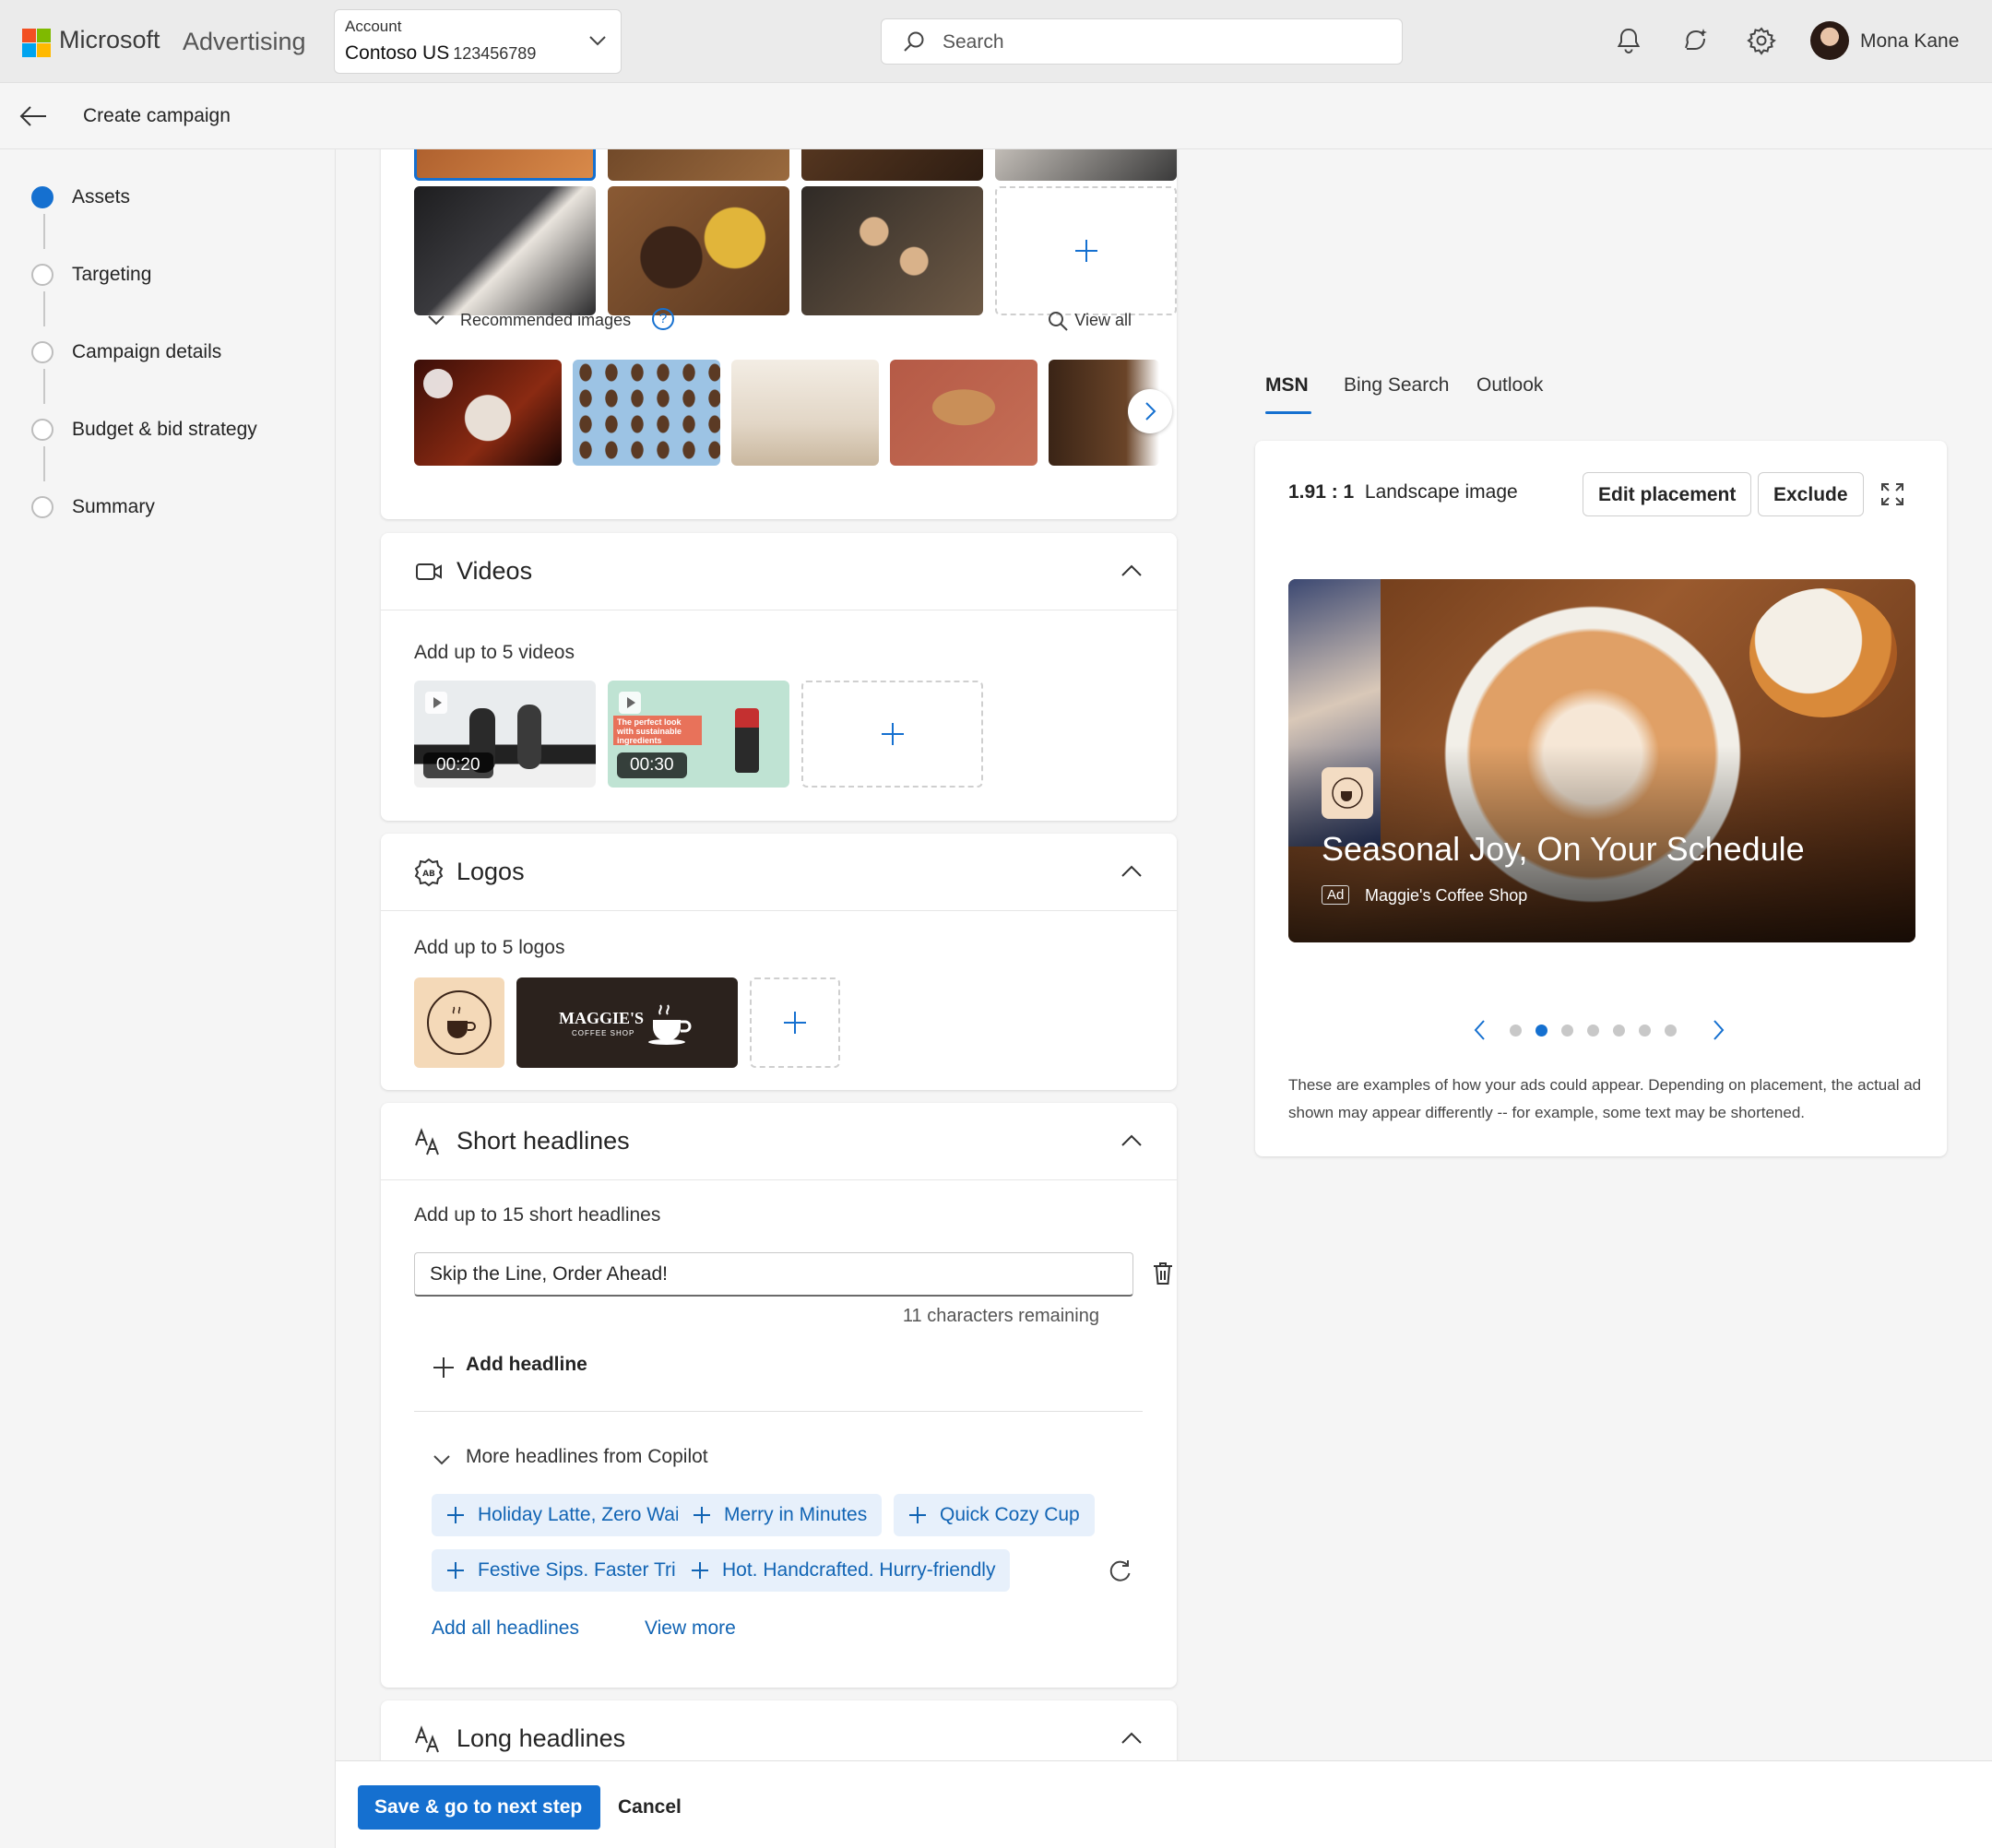 The image size is (1992, 1848). I want to click on add-video-button, so click(892, 735).